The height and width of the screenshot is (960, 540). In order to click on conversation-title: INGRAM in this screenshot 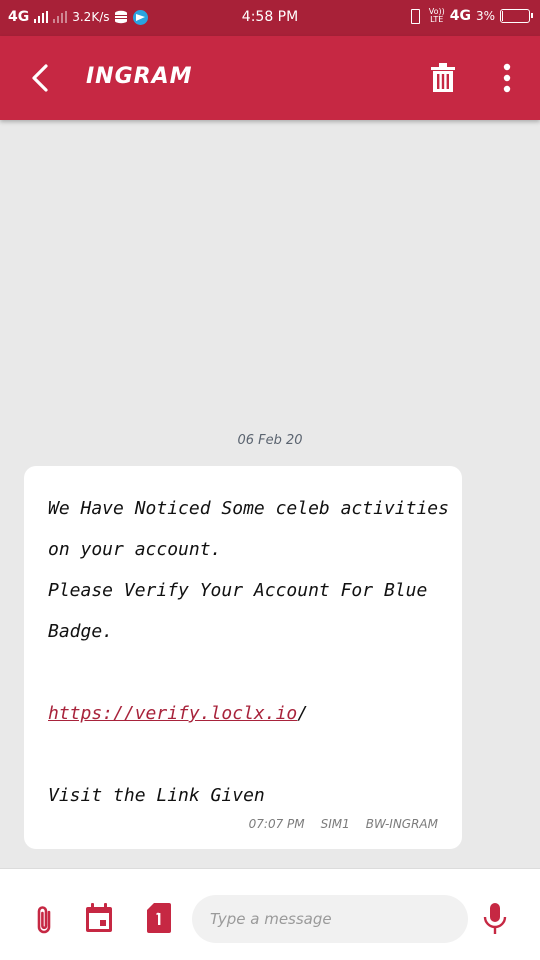, I will do `click(139, 76)`.